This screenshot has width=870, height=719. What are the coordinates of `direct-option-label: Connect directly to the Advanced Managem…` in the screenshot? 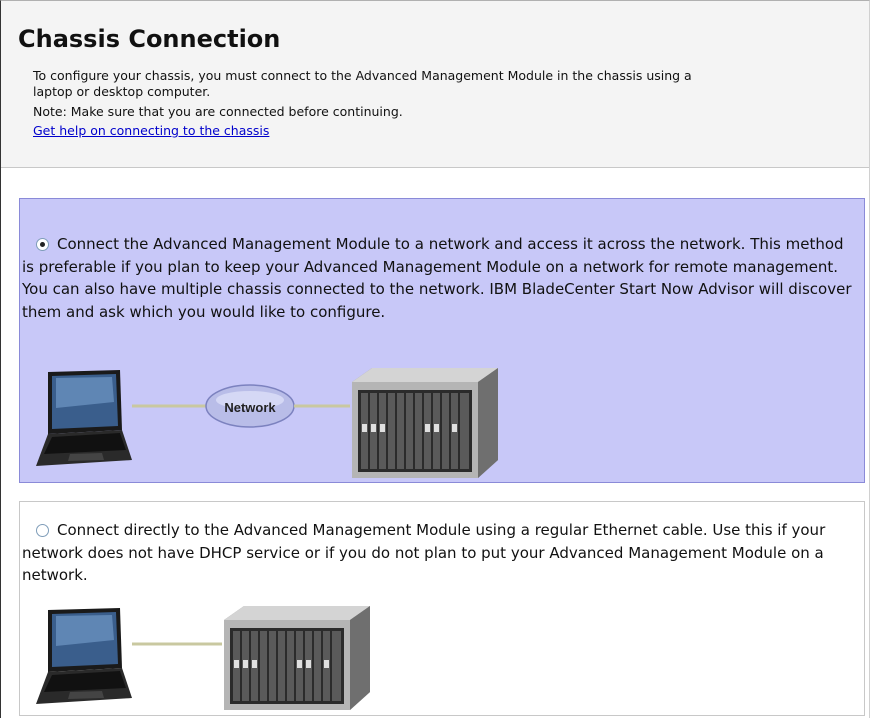 It's located at (424, 552).